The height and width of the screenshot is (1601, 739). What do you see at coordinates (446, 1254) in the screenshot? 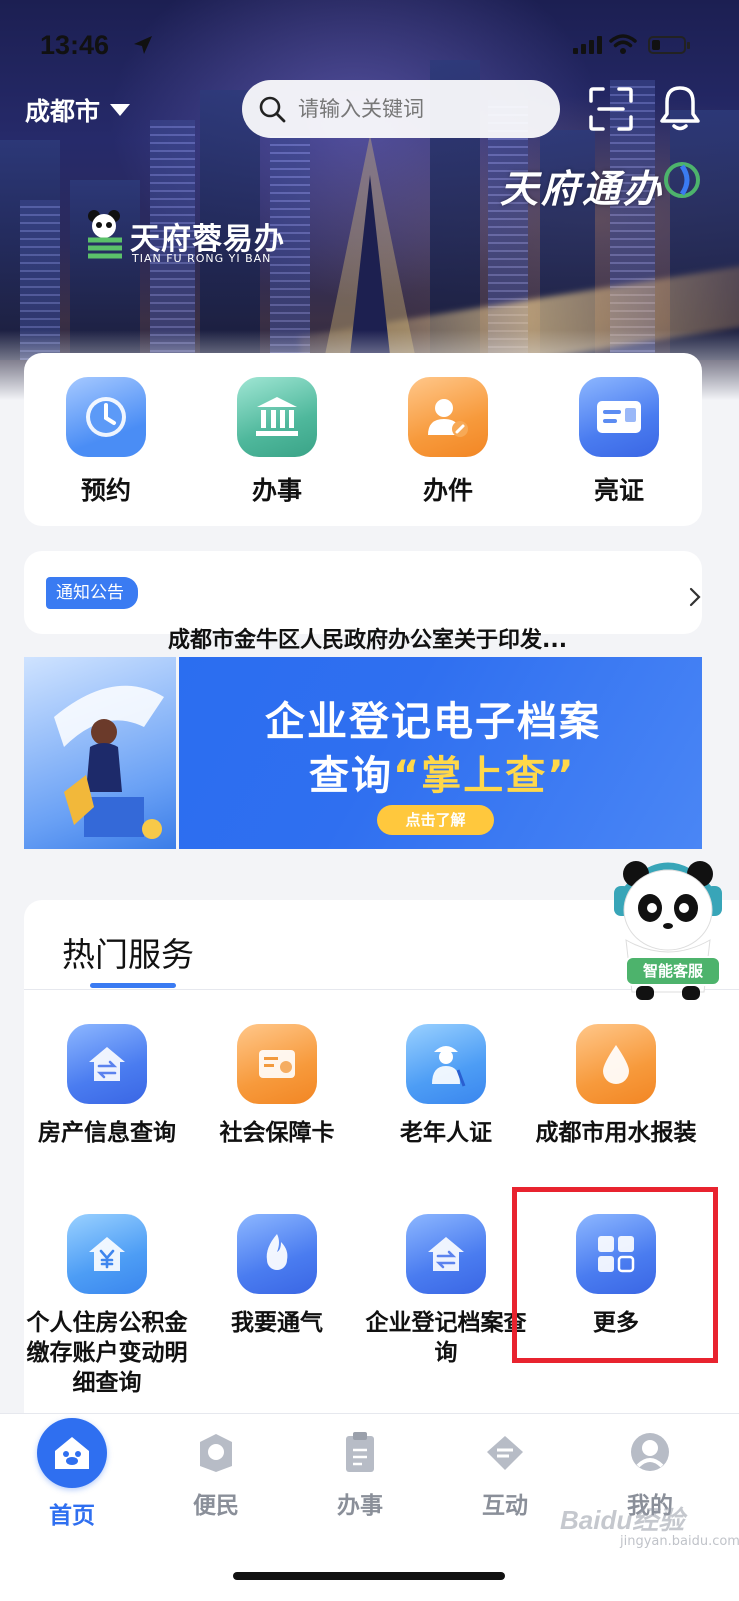
I see `enterprise-exchange-icon` at bounding box center [446, 1254].